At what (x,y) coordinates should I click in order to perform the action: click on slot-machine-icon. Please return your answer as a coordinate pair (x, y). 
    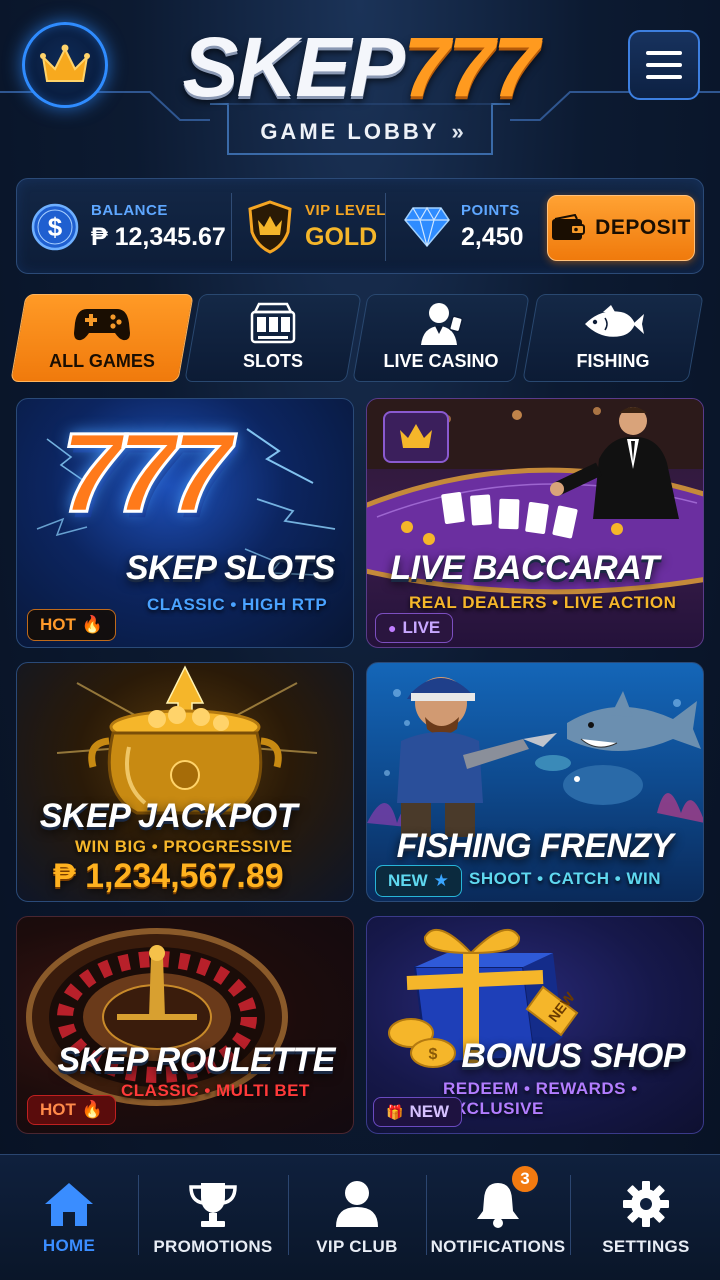
    Looking at the image, I should click on (273, 324).